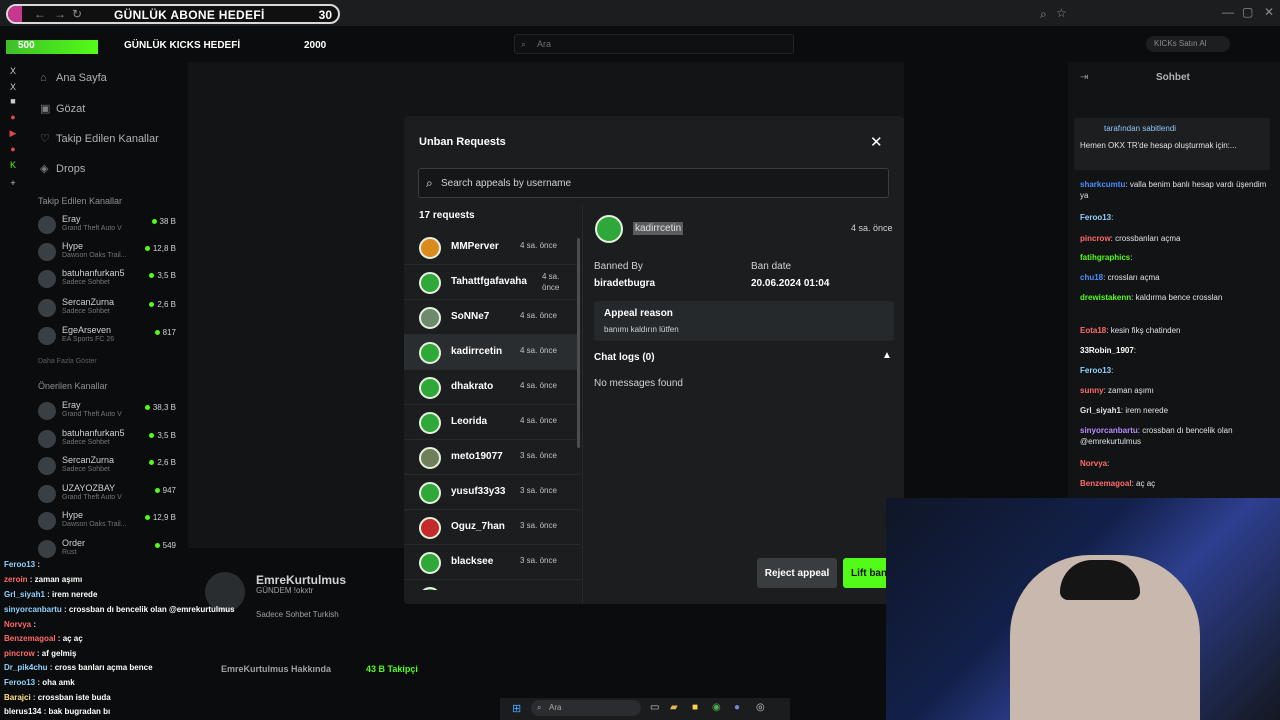  I want to click on chat-username: Eota18, so click(1093, 330).